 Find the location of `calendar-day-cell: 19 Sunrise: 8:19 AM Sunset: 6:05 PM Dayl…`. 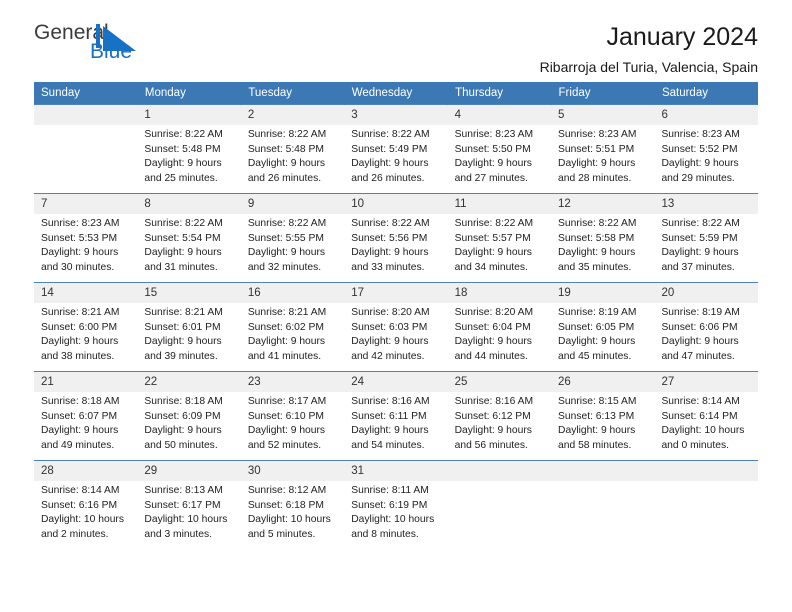

calendar-day-cell: 19 Sunrise: 8:19 AM Sunset: 6:05 PM Dayl… is located at coordinates (603, 327).